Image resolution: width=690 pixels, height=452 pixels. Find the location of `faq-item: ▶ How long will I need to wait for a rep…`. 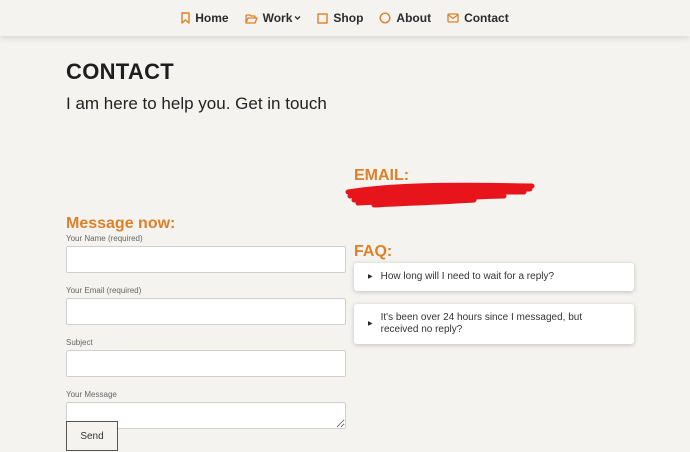

faq-item: ▶ How long will I need to wait for a rep… is located at coordinates (494, 277).